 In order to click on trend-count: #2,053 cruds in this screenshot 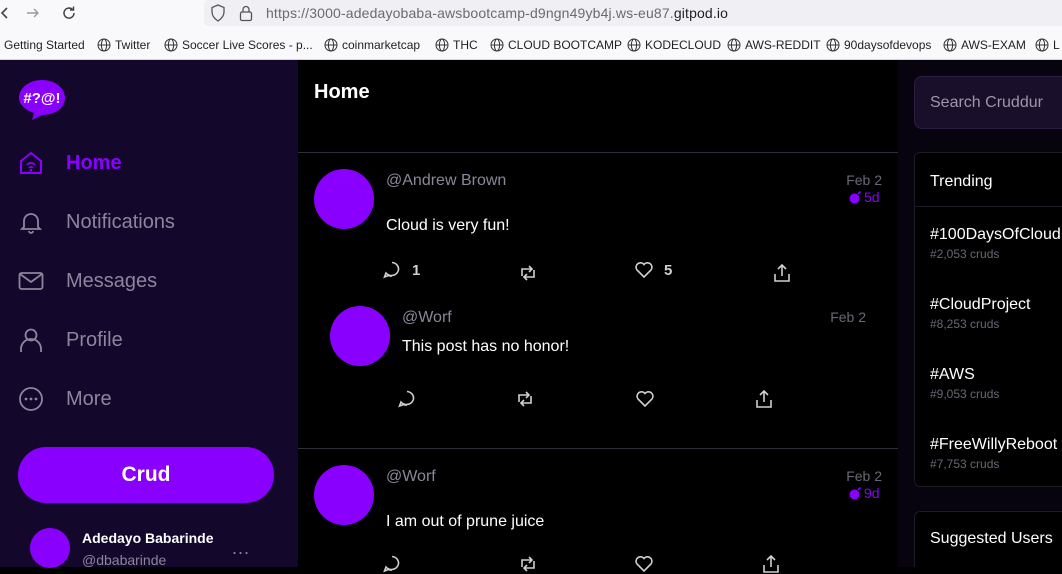, I will do `click(965, 254)`.